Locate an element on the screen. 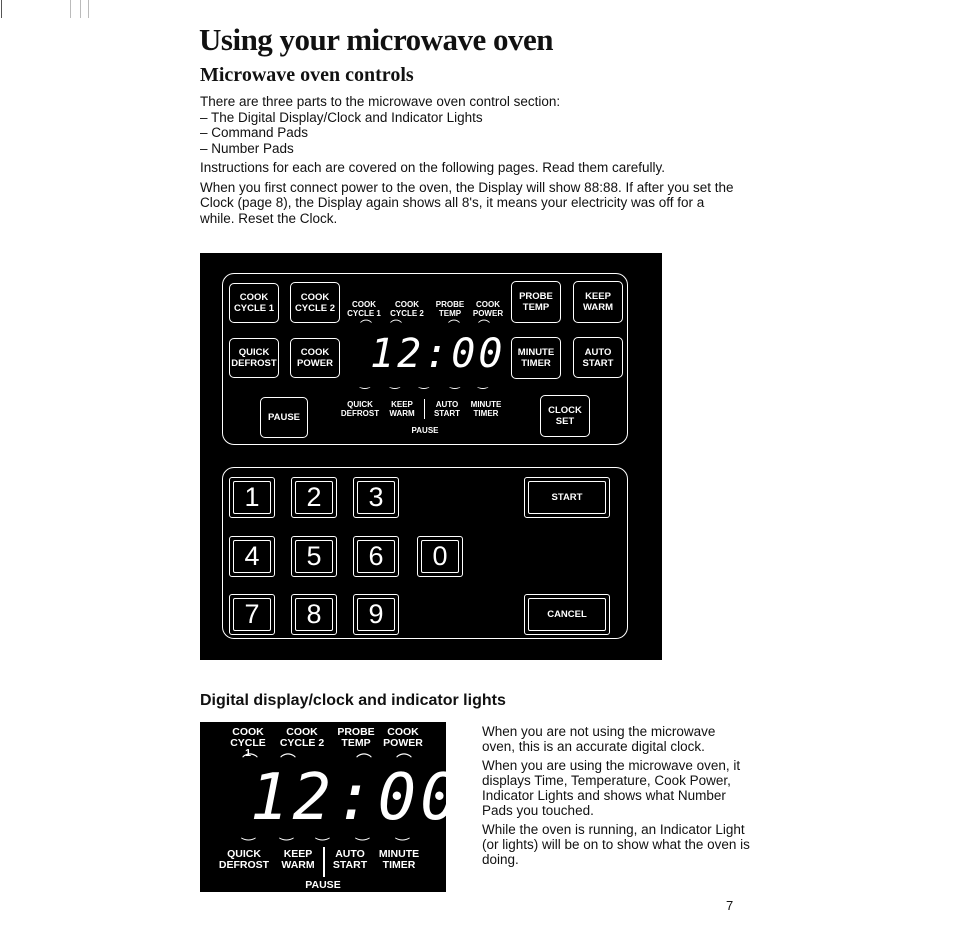  page-title: Using your microwave oven is located at coordinates (376, 39).